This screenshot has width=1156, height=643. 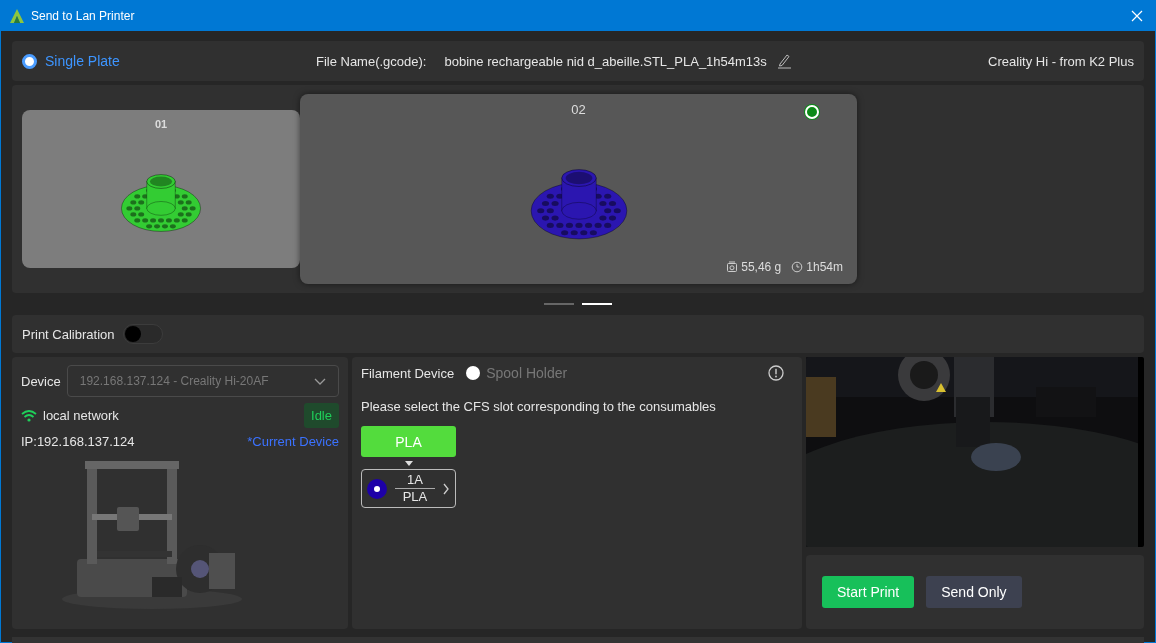 What do you see at coordinates (527, 373) in the screenshot?
I see `radio-label: Spool Holder` at bounding box center [527, 373].